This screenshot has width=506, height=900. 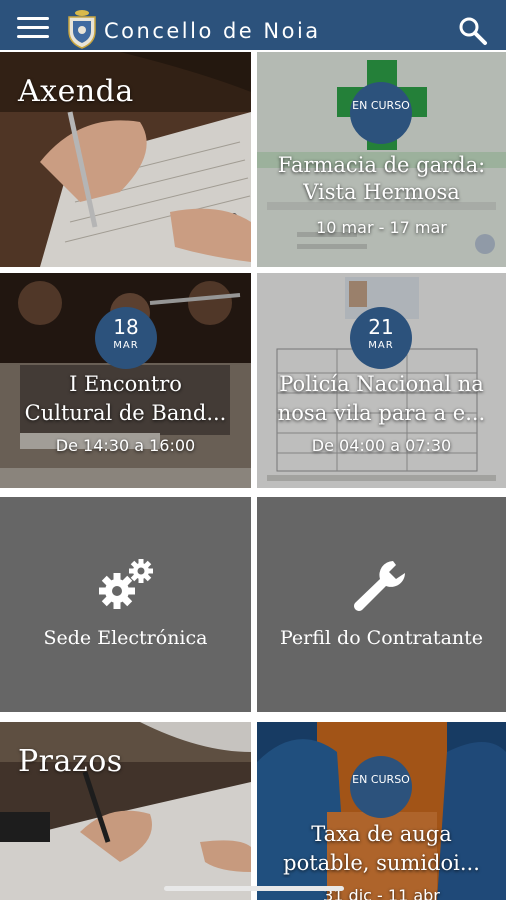 What do you see at coordinates (212, 31) in the screenshot?
I see `app-title: Concello de Noia` at bounding box center [212, 31].